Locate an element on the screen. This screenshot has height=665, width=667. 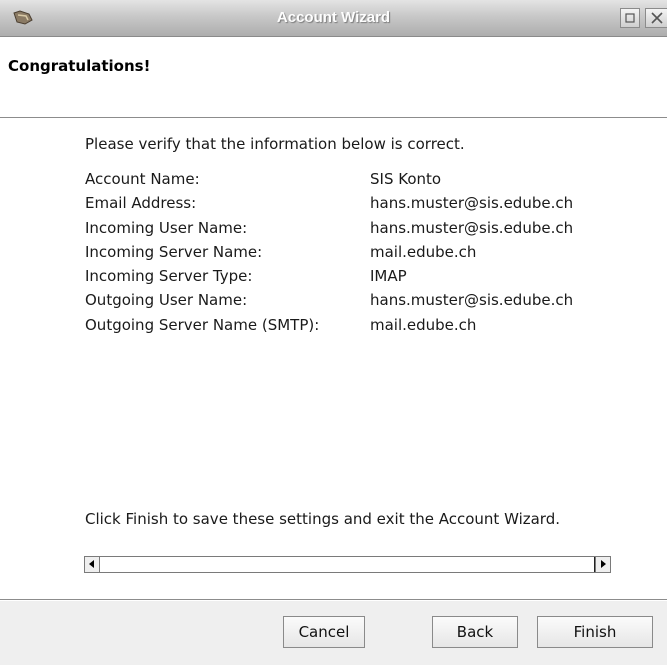
finish-button: Finish is located at coordinates (595, 632).